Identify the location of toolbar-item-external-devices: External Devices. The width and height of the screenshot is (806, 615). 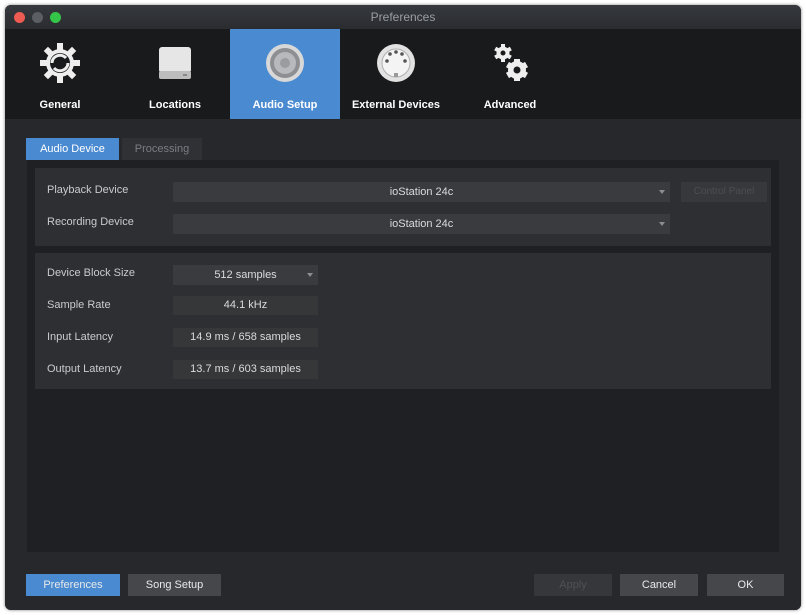
(396, 74).